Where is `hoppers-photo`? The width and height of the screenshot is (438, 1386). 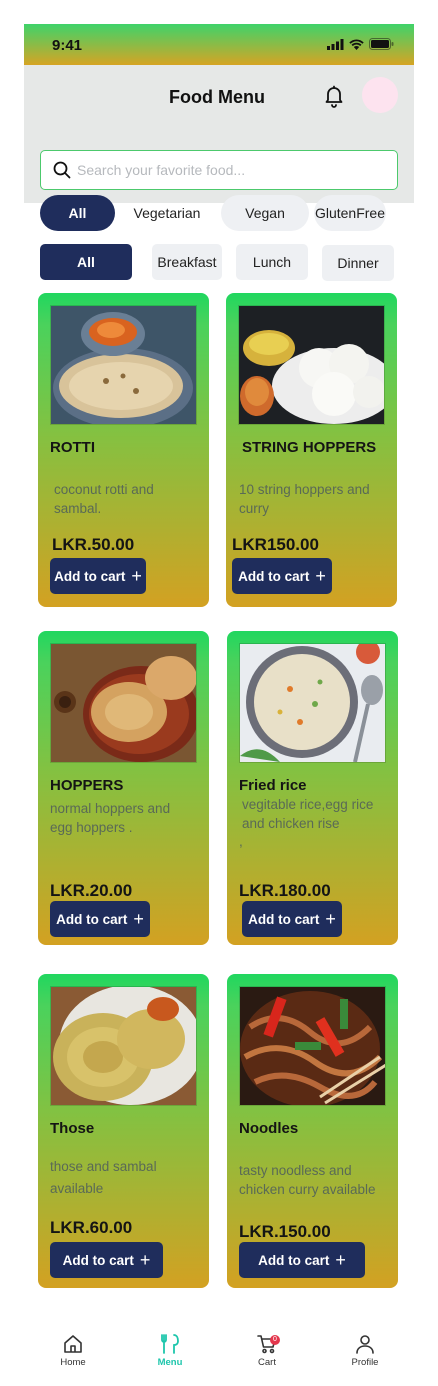
hoppers-photo is located at coordinates (123, 703).